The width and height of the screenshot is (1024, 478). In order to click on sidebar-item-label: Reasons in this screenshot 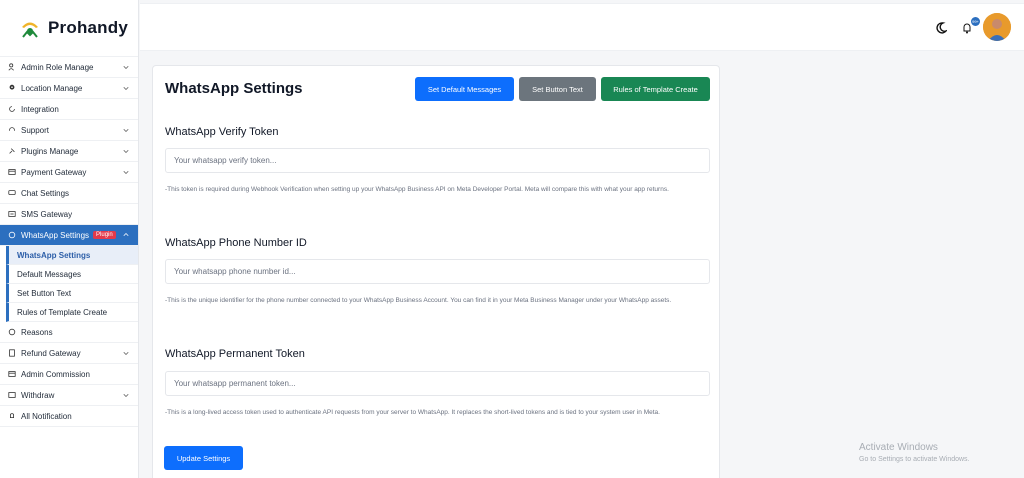, I will do `click(37, 332)`.